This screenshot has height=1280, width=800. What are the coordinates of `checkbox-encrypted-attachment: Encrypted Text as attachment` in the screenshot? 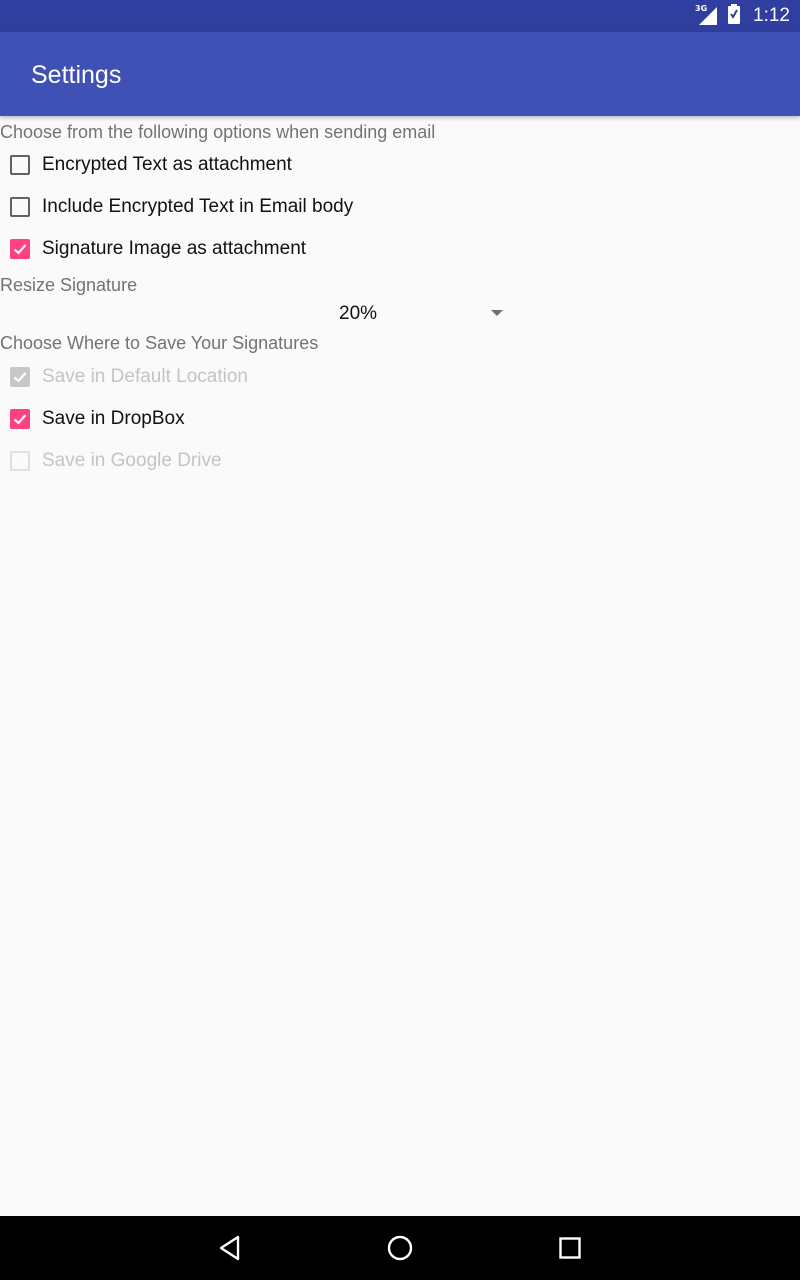 It's located at (150, 165).